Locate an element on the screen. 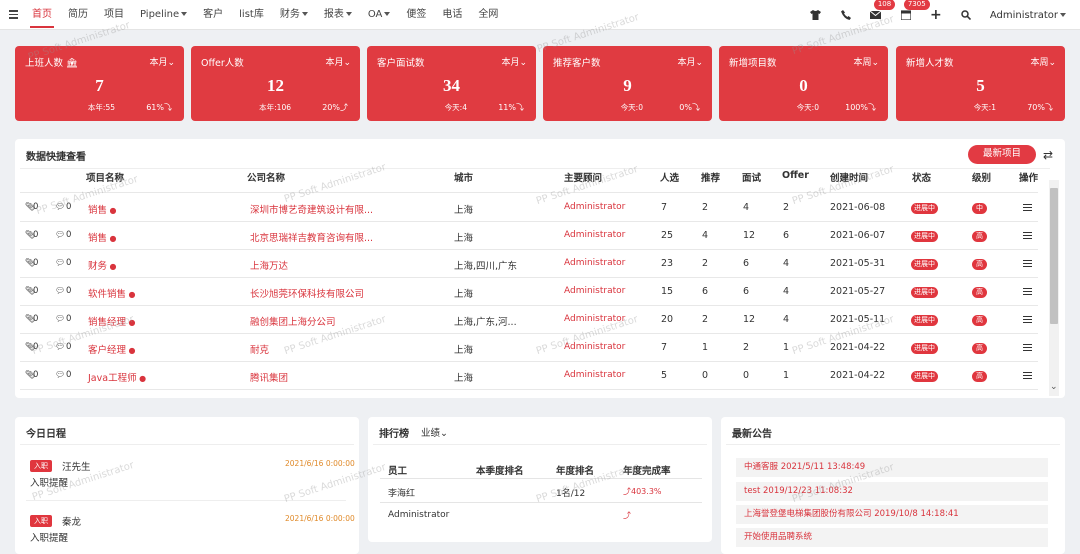 Image resolution: width=1080 pixels, height=554 pixels. nav-home: 首页 is located at coordinates (42, 15).